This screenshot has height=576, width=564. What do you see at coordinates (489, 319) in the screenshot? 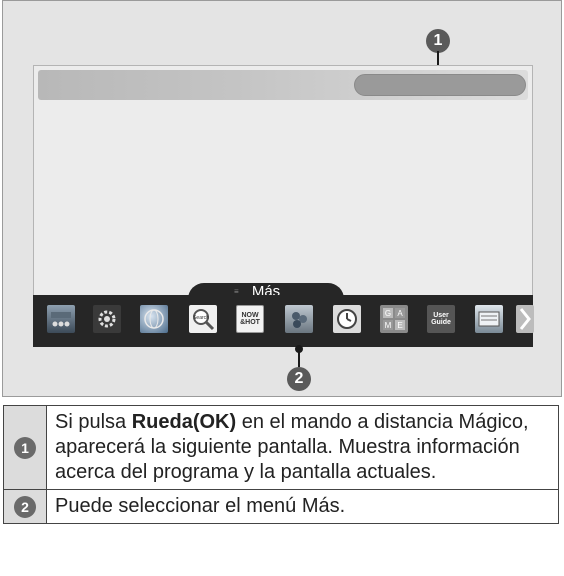
I see `photo-icon` at bounding box center [489, 319].